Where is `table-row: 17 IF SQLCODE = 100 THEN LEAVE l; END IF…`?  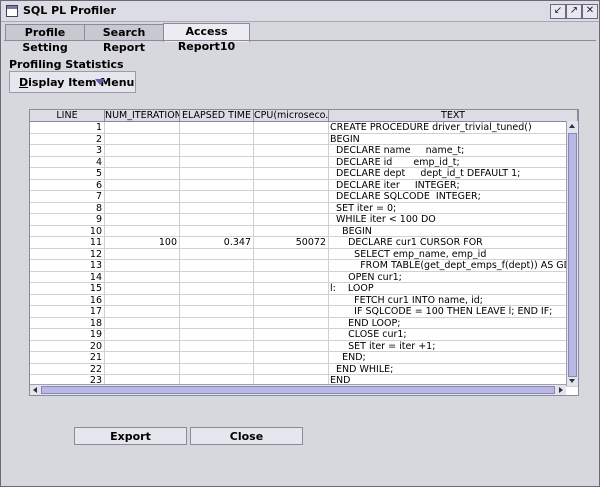
table-row: 17 IF SQLCODE = 100 THEN LEAVE l; END IF… is located at coordinates (304, 312).